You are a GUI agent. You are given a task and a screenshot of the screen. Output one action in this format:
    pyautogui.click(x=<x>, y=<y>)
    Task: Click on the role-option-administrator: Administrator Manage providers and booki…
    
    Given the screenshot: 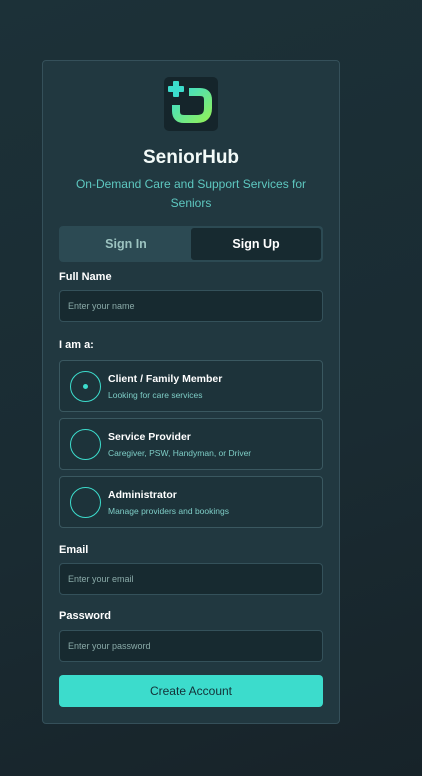 What is the action you would take?
    pyautogui.click(x=191, y=502)
    